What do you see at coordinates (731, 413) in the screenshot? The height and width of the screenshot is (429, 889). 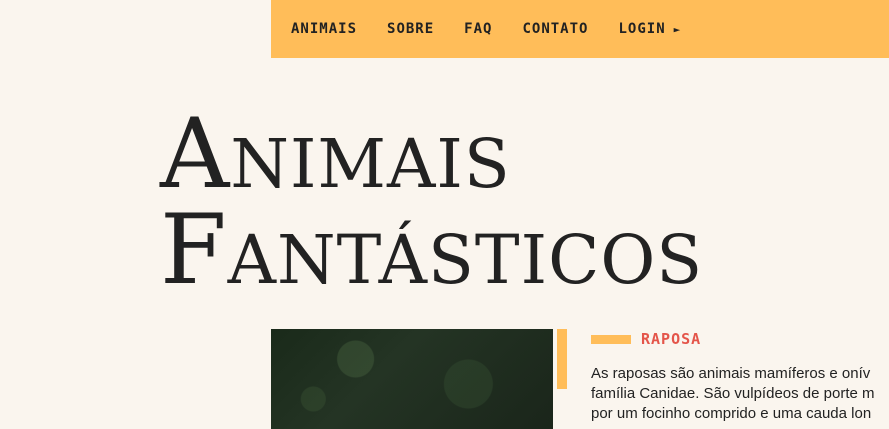 I see `description-line: por um focinho comprido e uma cauda lon` at bounding box center [731, 413].